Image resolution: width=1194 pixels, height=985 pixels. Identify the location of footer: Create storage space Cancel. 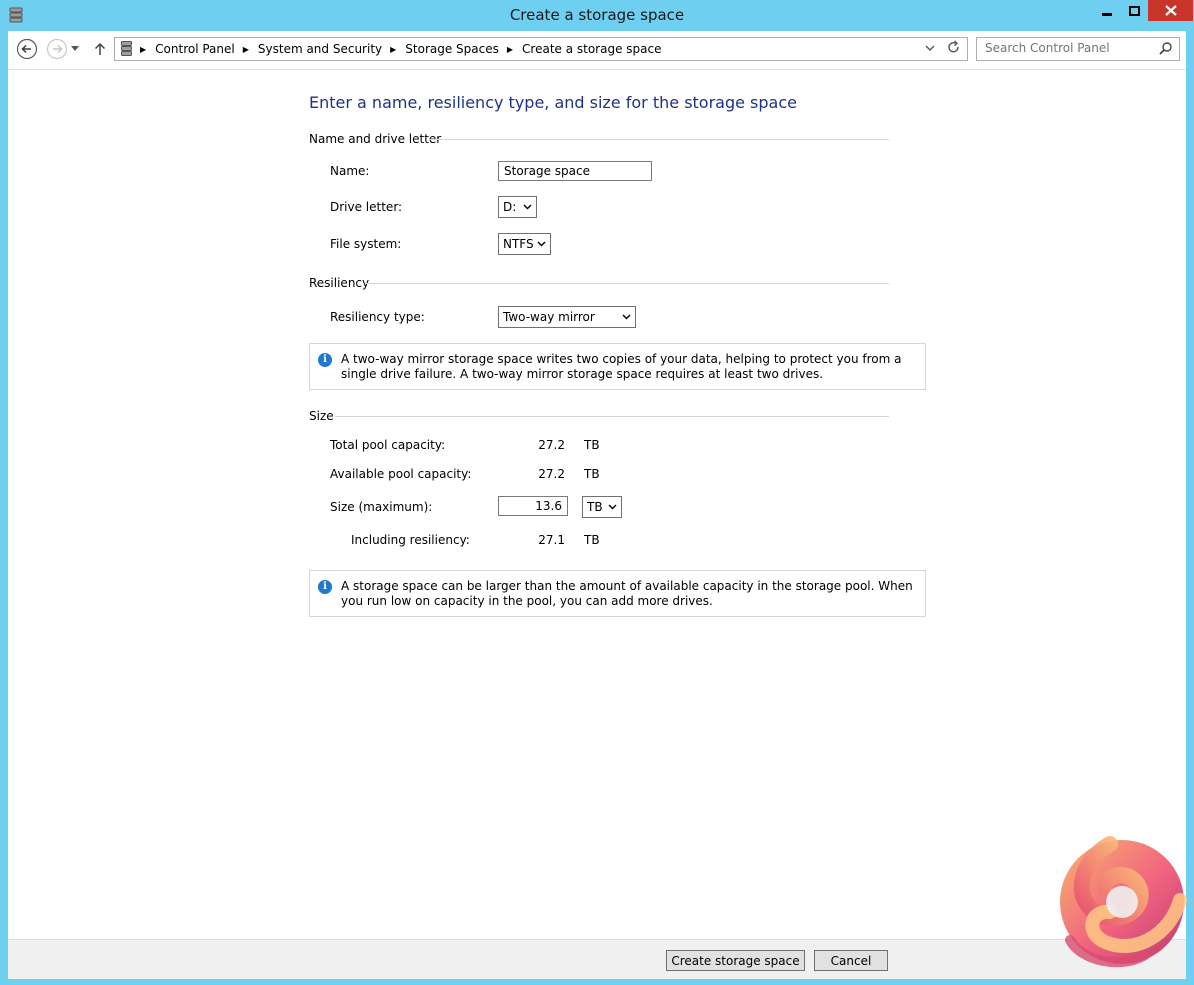
(597, 959).